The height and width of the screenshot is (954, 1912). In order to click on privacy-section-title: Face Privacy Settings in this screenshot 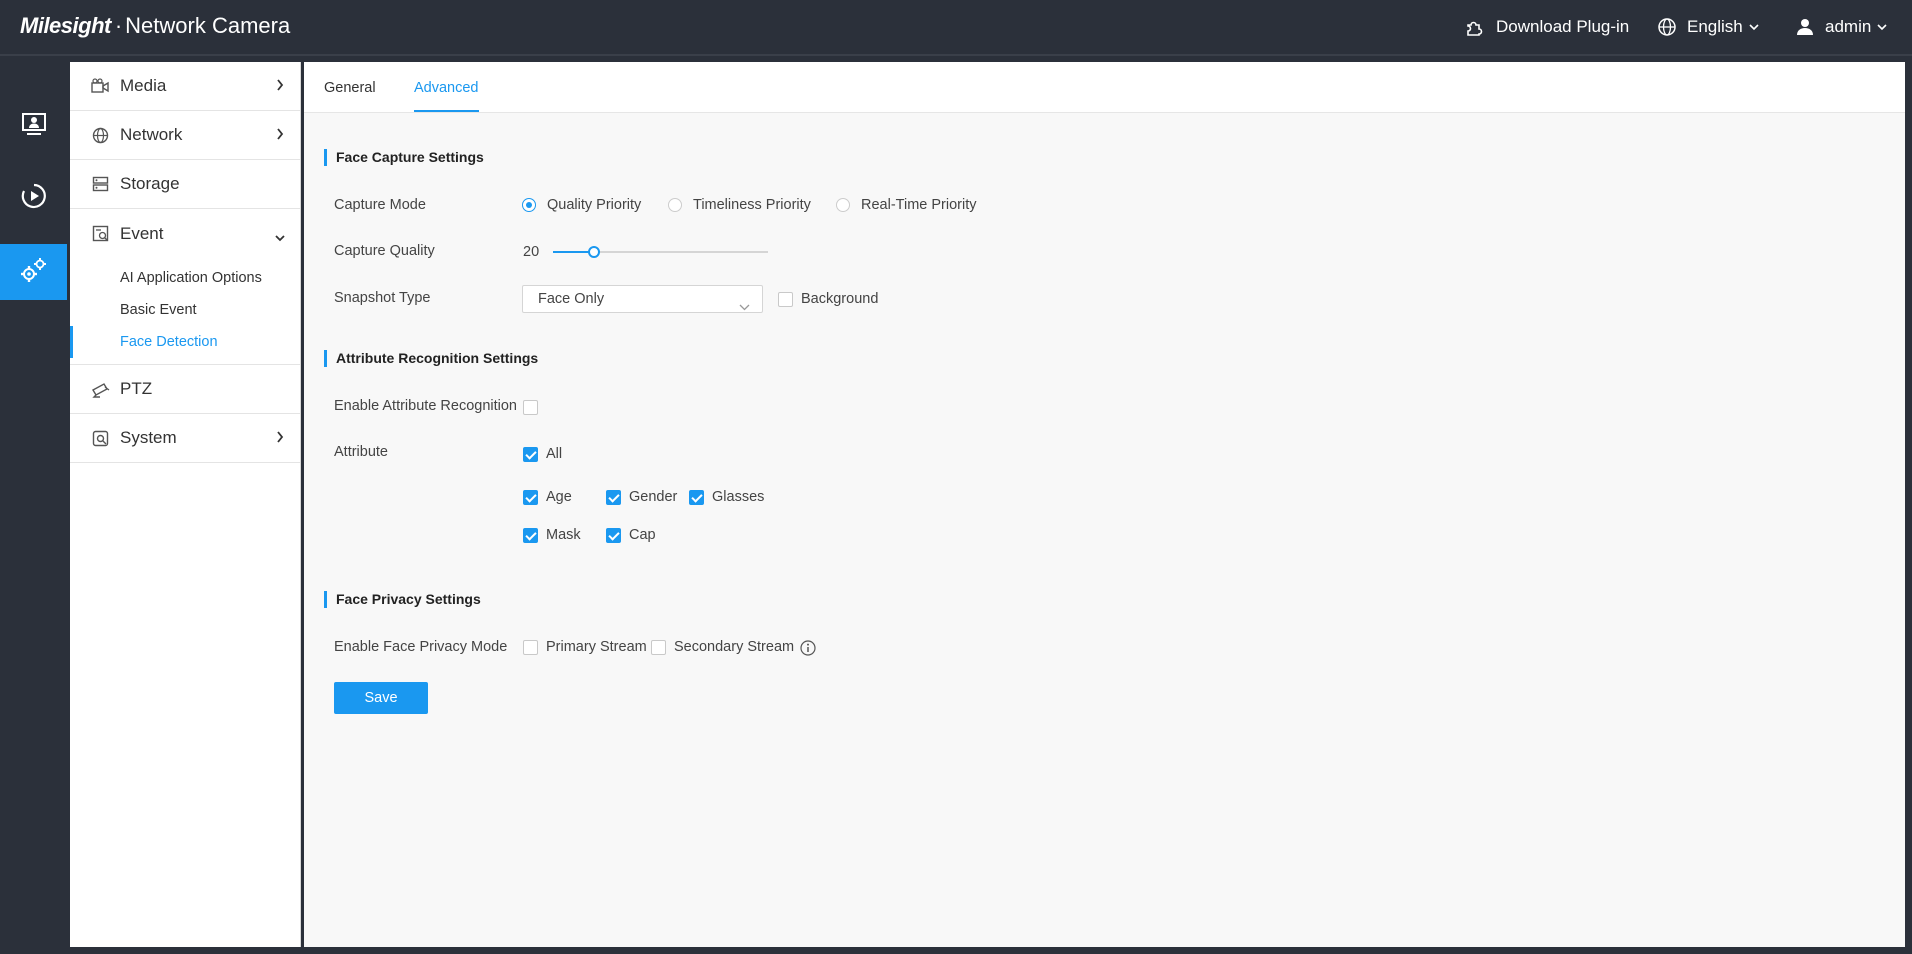, I will do `click(402, 599)`.